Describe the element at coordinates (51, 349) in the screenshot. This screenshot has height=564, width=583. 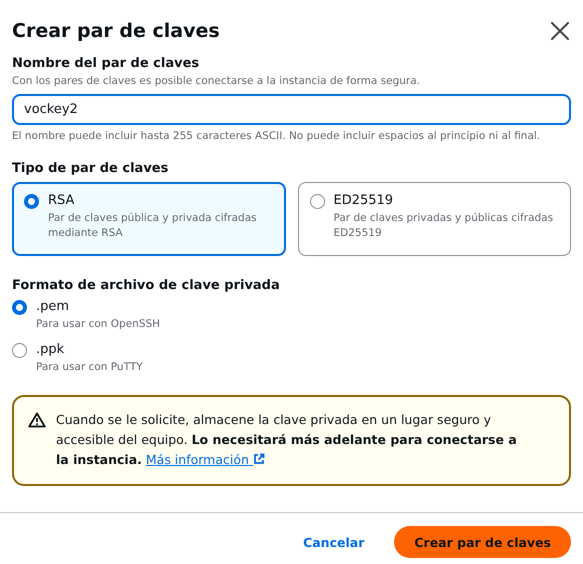
I see `option-title: .ppk` at that location.